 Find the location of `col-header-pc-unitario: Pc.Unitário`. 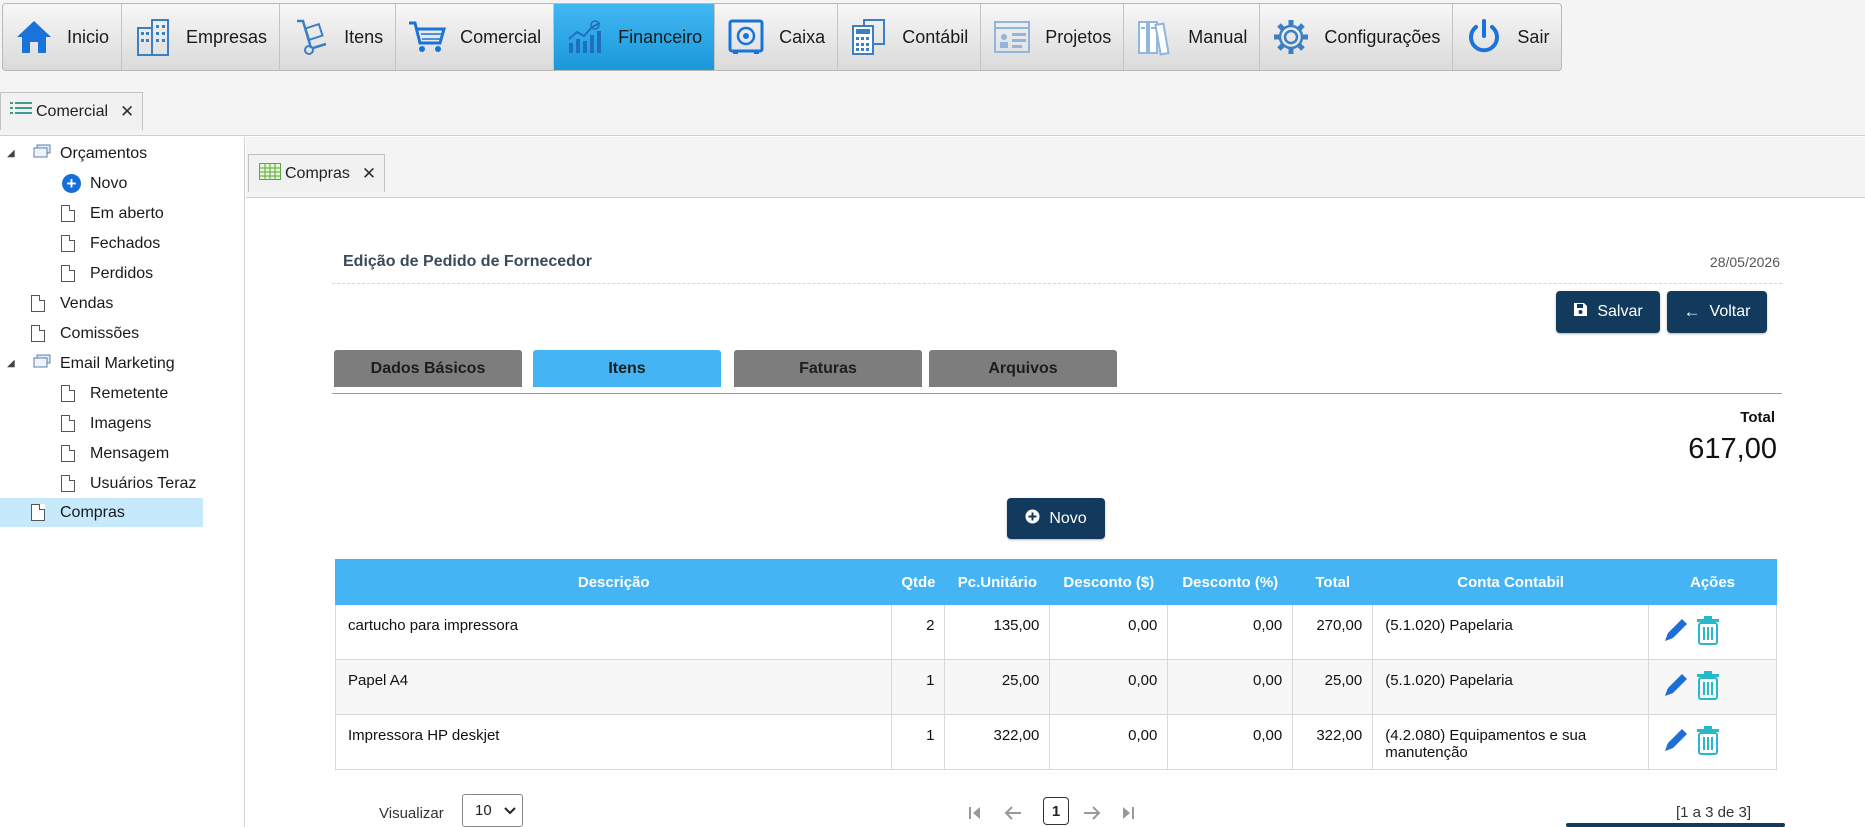

col-header-pc-unitario: Pc.Unitário is located at coordinates (997, 582).